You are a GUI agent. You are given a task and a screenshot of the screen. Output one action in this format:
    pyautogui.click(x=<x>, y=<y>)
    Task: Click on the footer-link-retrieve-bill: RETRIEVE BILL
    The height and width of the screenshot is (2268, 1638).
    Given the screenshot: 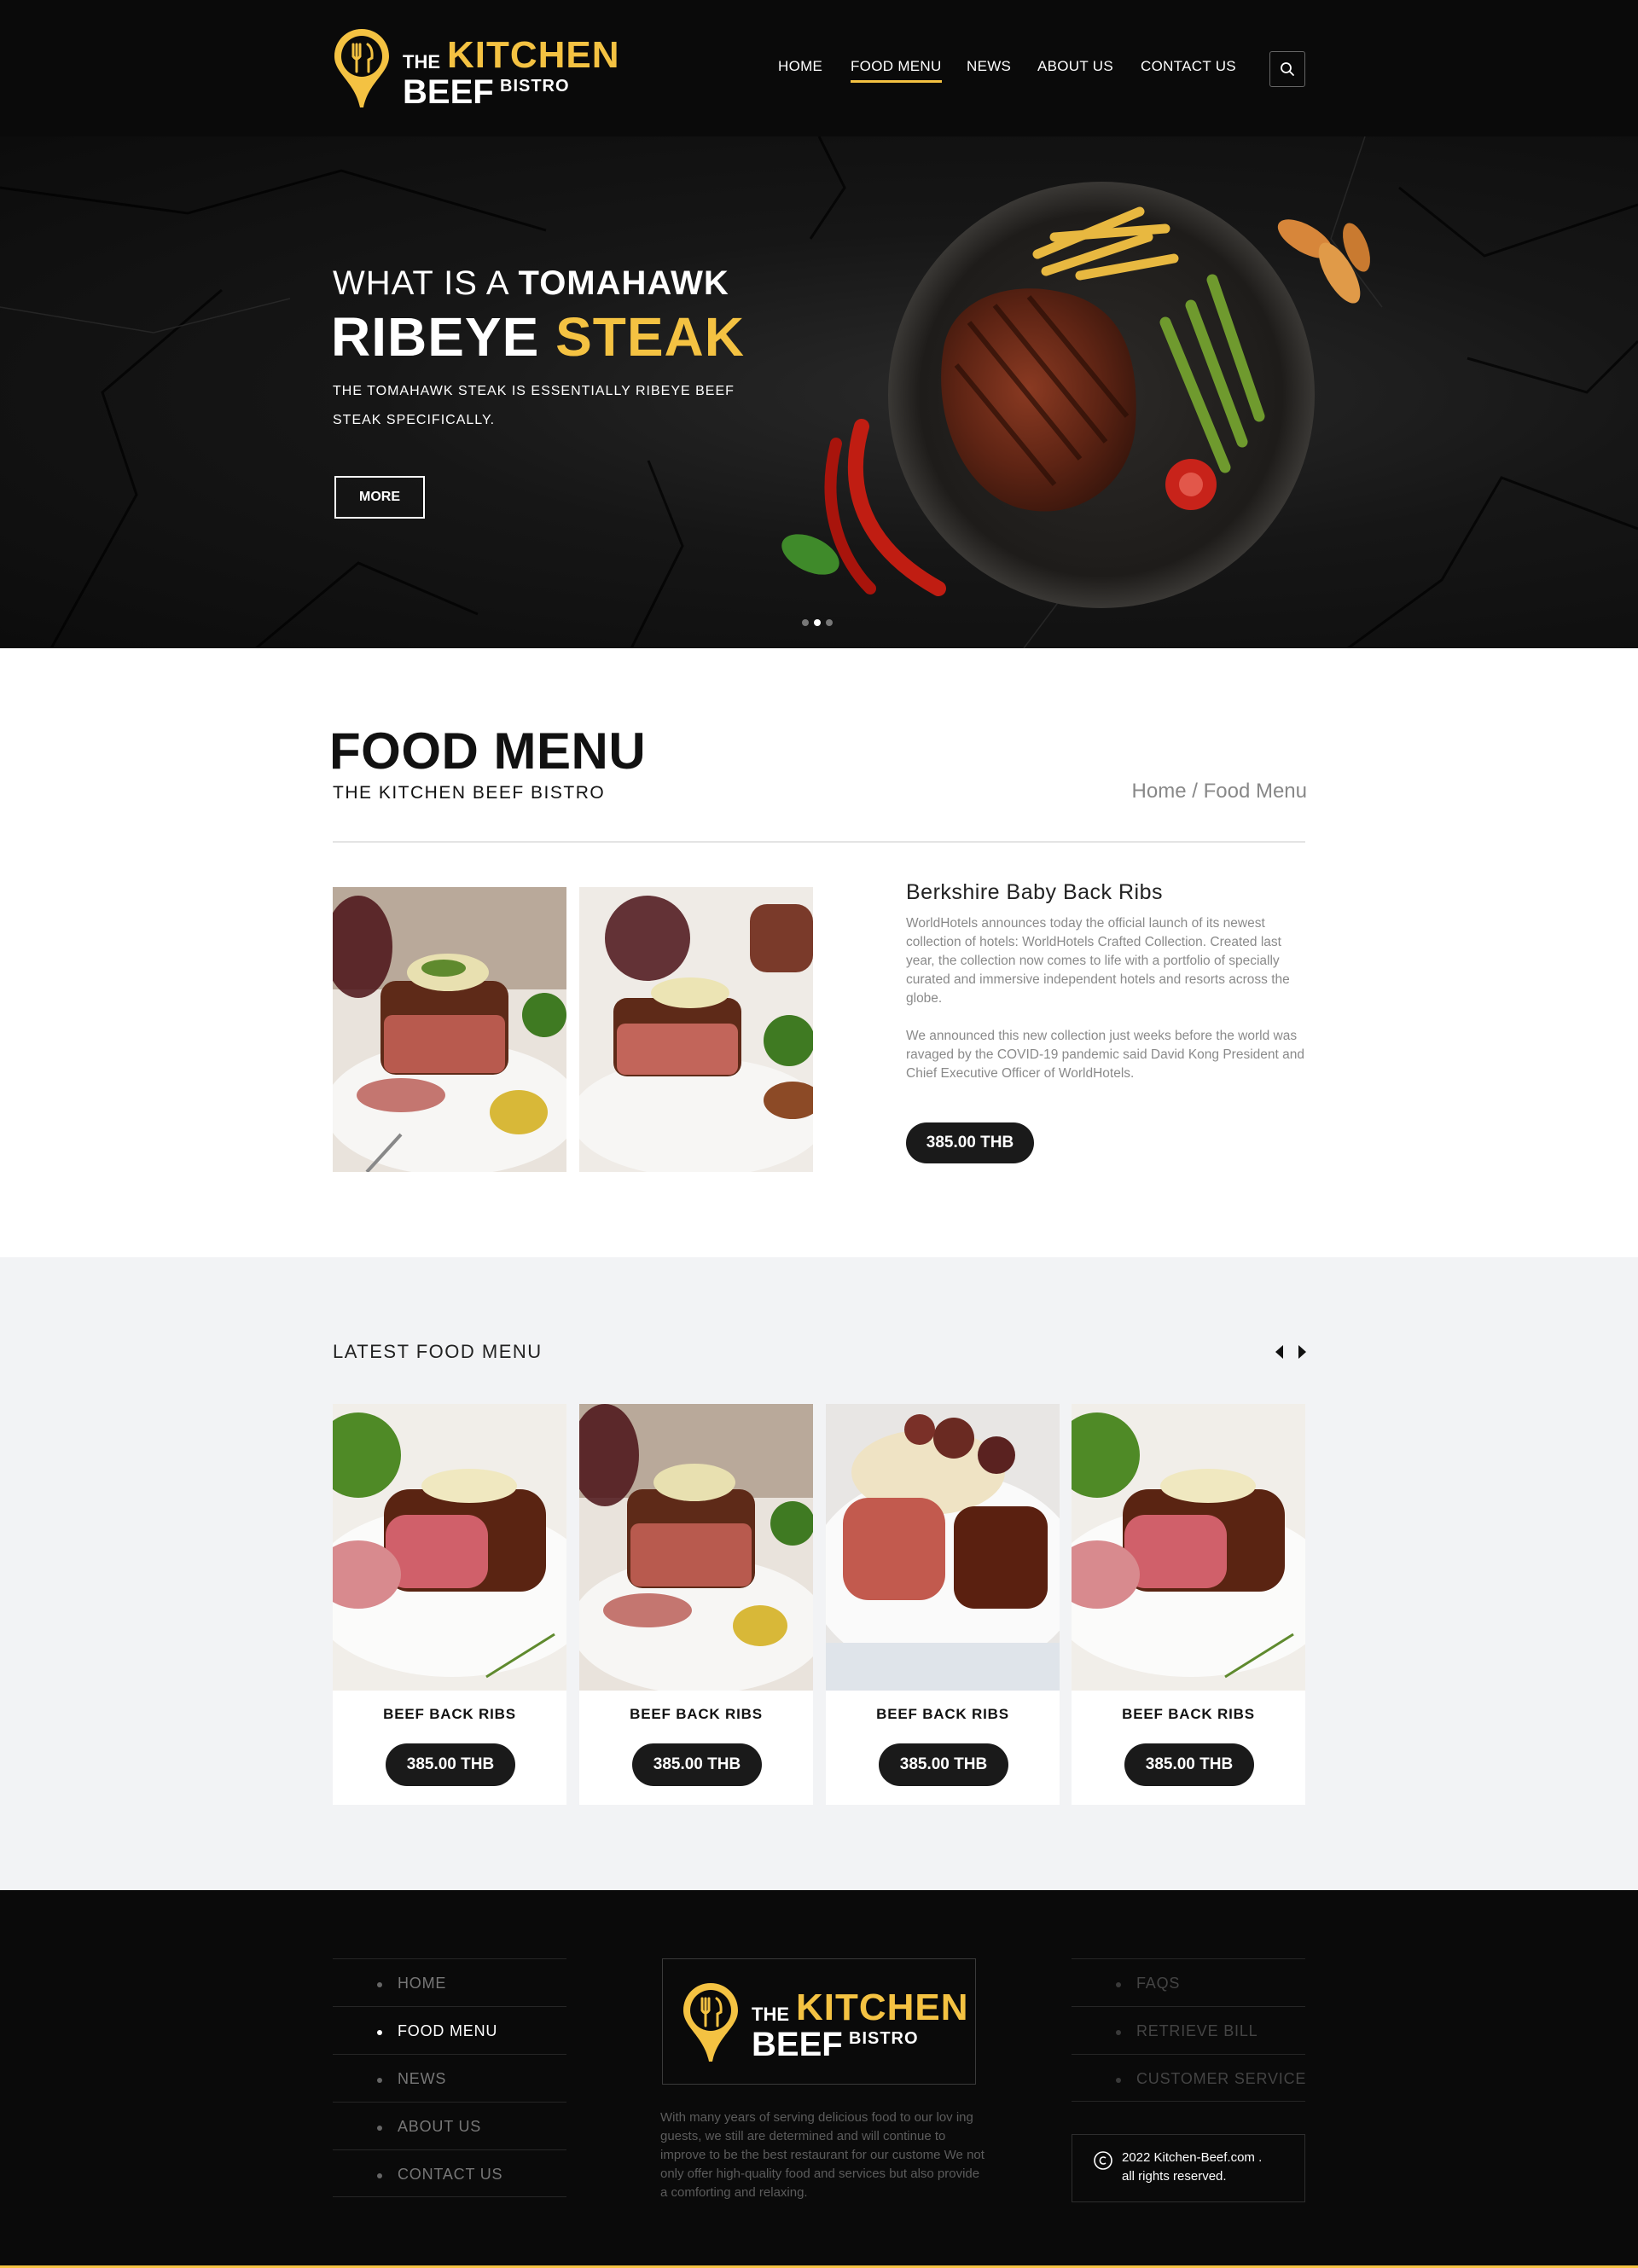 What is the action you would take?
    pyautogui.click(x=1189, y=2030)
    